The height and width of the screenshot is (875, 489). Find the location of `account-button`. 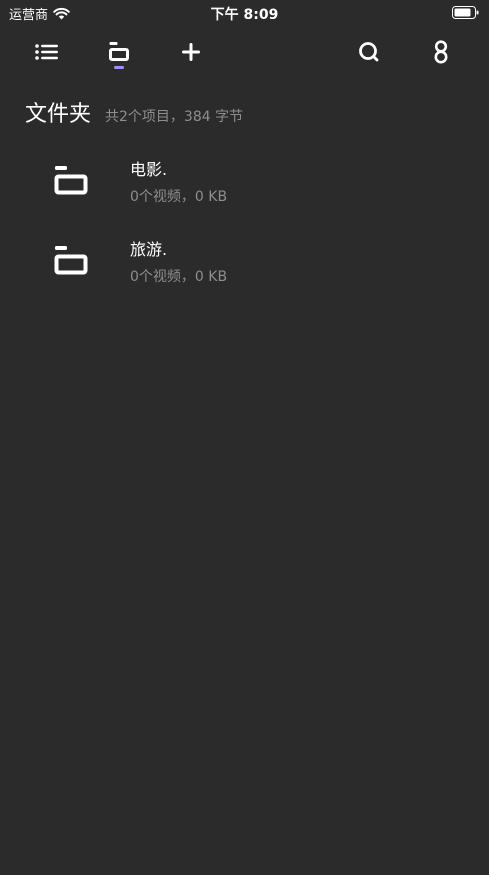

account-button is located at coordinates (441, 52).